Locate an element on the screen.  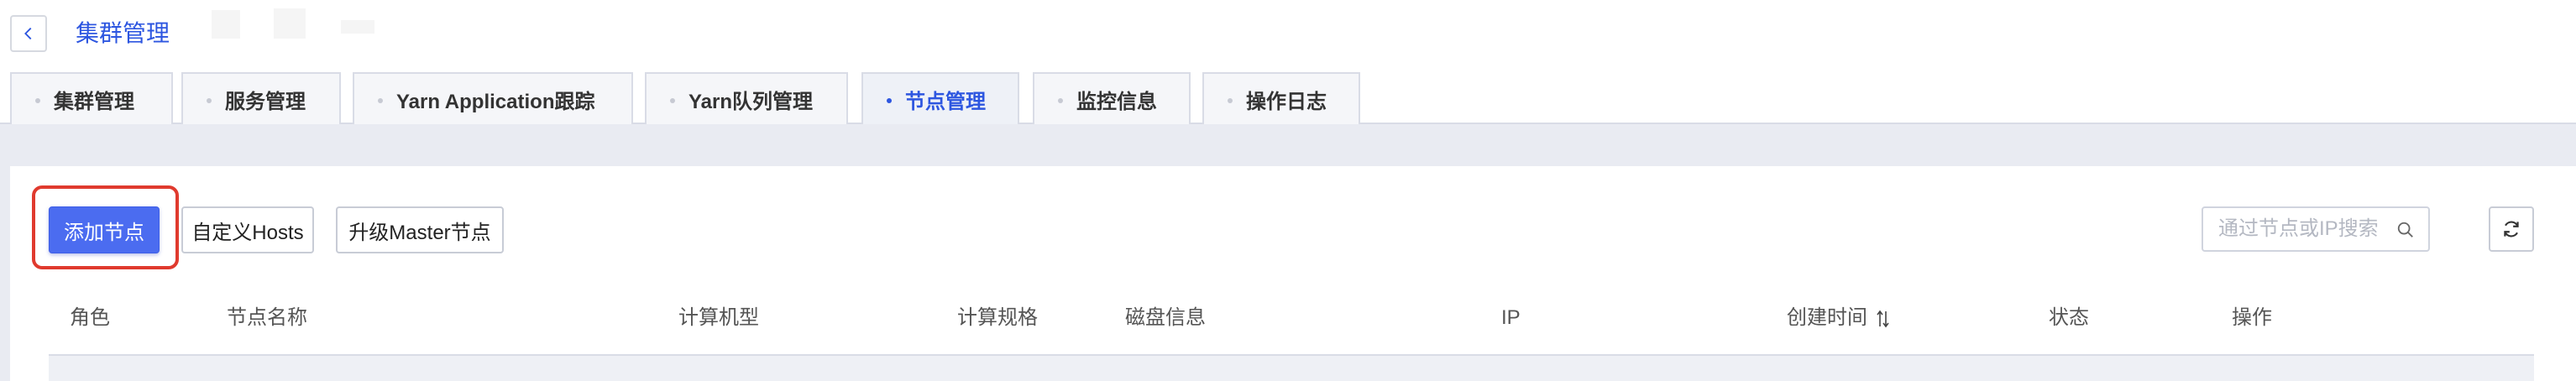
column-header-instance-spec: 计算规格 is located at coordinates (998, 317).